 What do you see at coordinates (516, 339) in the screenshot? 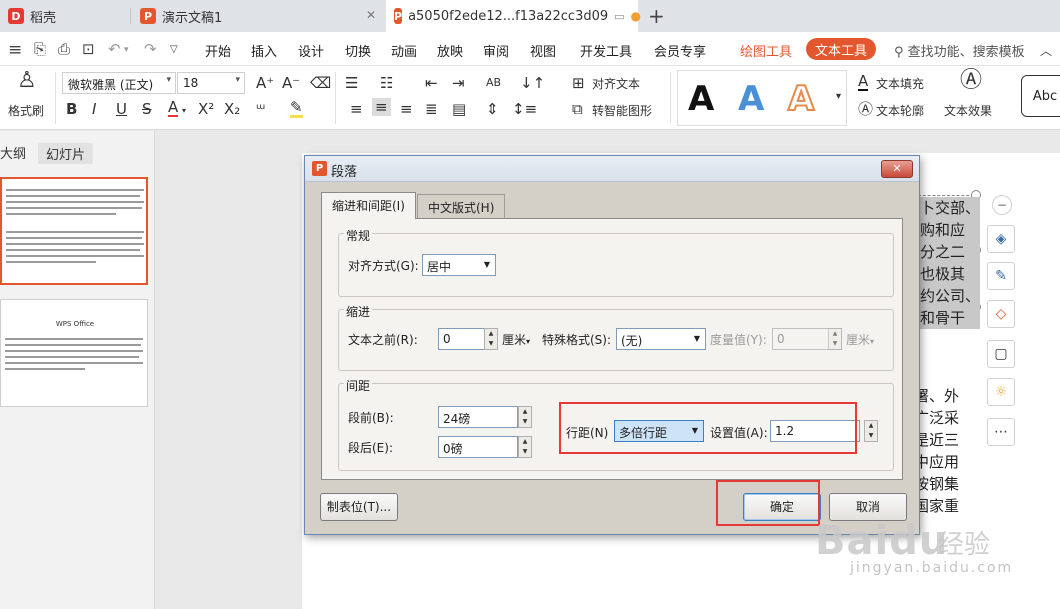
I see `before-text-unit: 厘米▾` at bounding box center [516, 339].